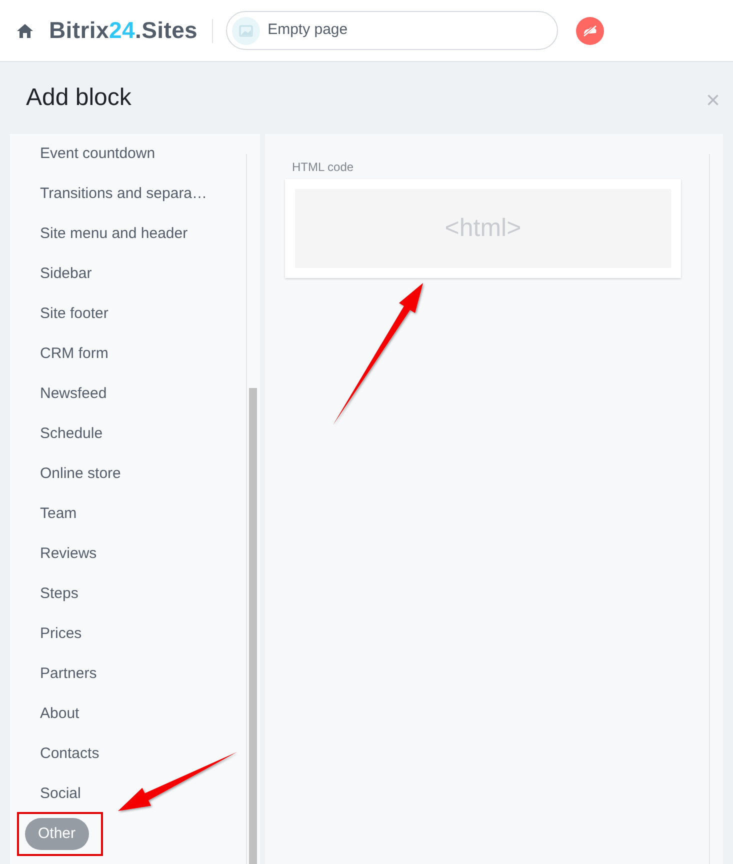 The height and width of the screenshot is (864, 733). What do you see at coordinates (60, 714) in the screenshot?
I see `category-item: About` at bounding box center [60, 714].